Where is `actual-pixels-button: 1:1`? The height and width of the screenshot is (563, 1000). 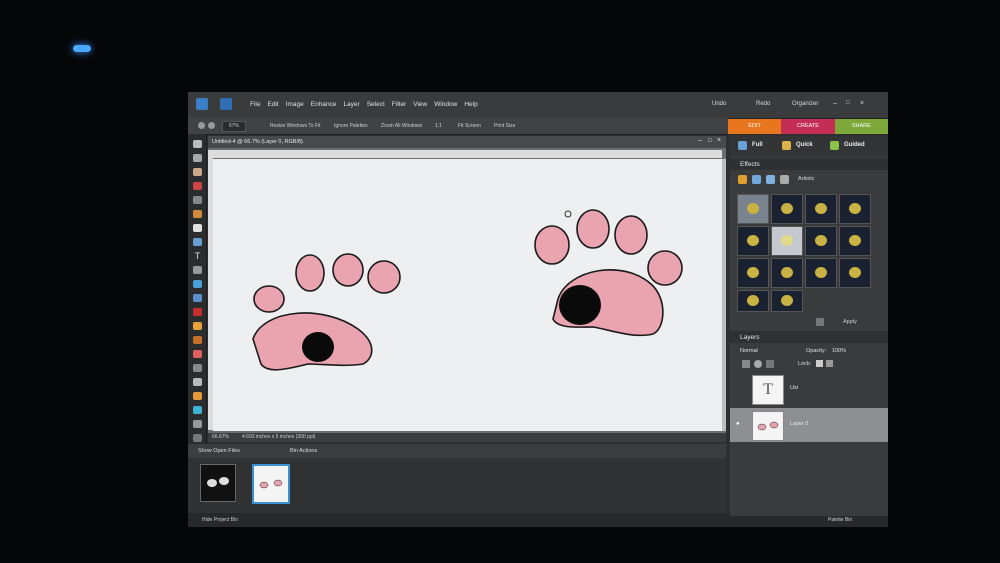 actual-pixels-button: 1:1 is located at coordinates (438, 126).